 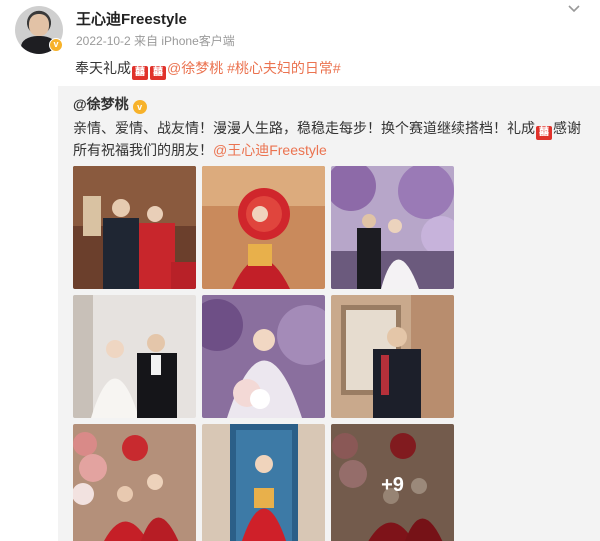 I want to click on repost-text-main: 亲情、爱情、战友情！漫漫人生路，稳稳走每步！换个赛道继续搭档！礼成, so click(x=304, y=128).